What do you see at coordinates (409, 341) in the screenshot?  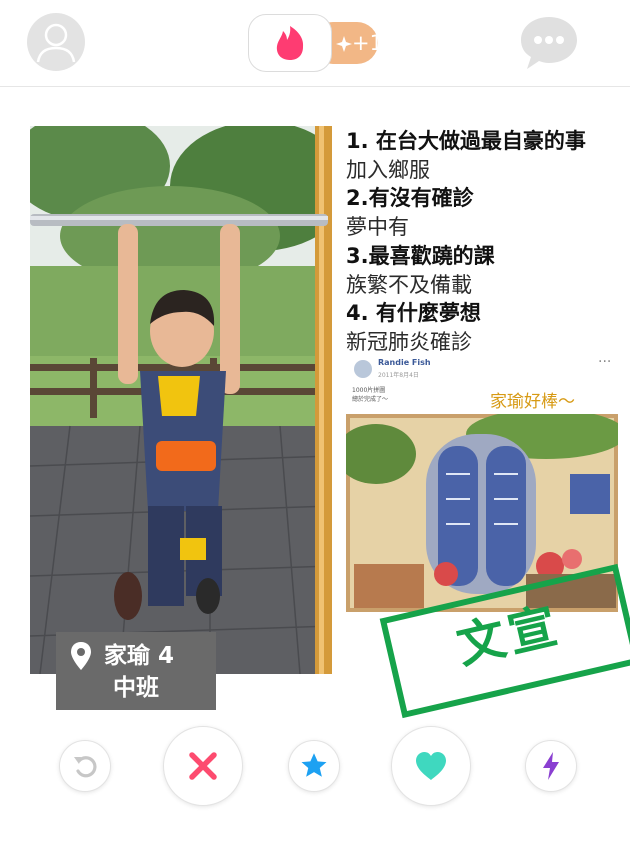 I see `bio-answer-4: 新冠肺炎確診` at bounding box center [409, 341].